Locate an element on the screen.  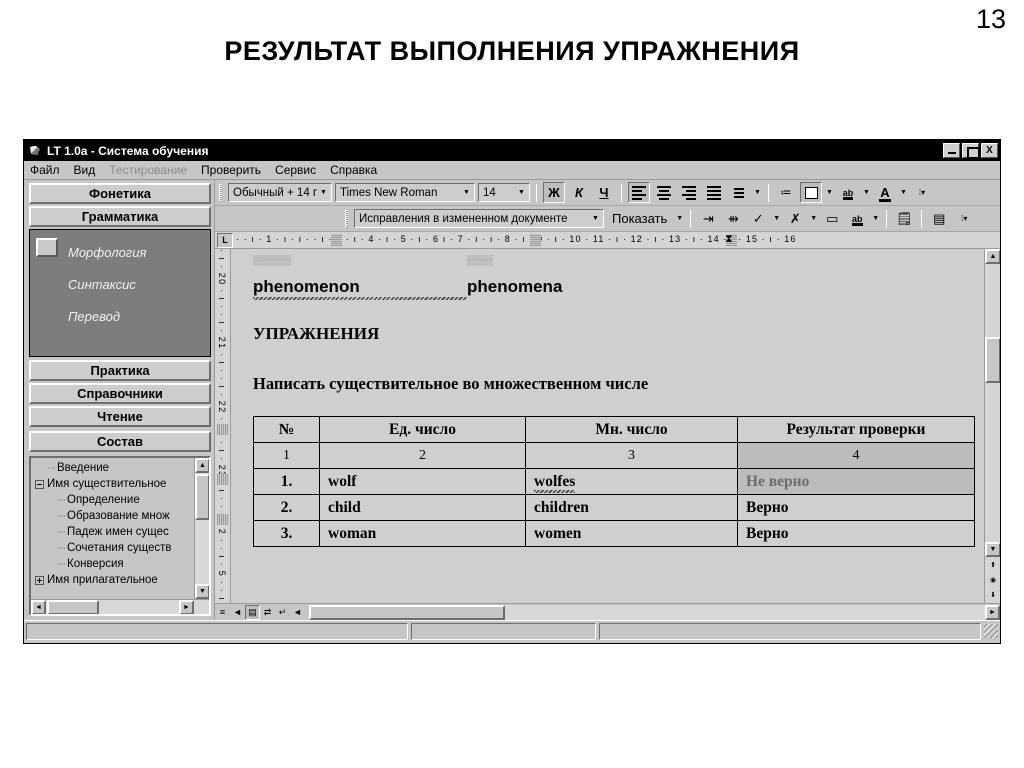
tree-vscroll-thumb is located at coordinates (202, 497).